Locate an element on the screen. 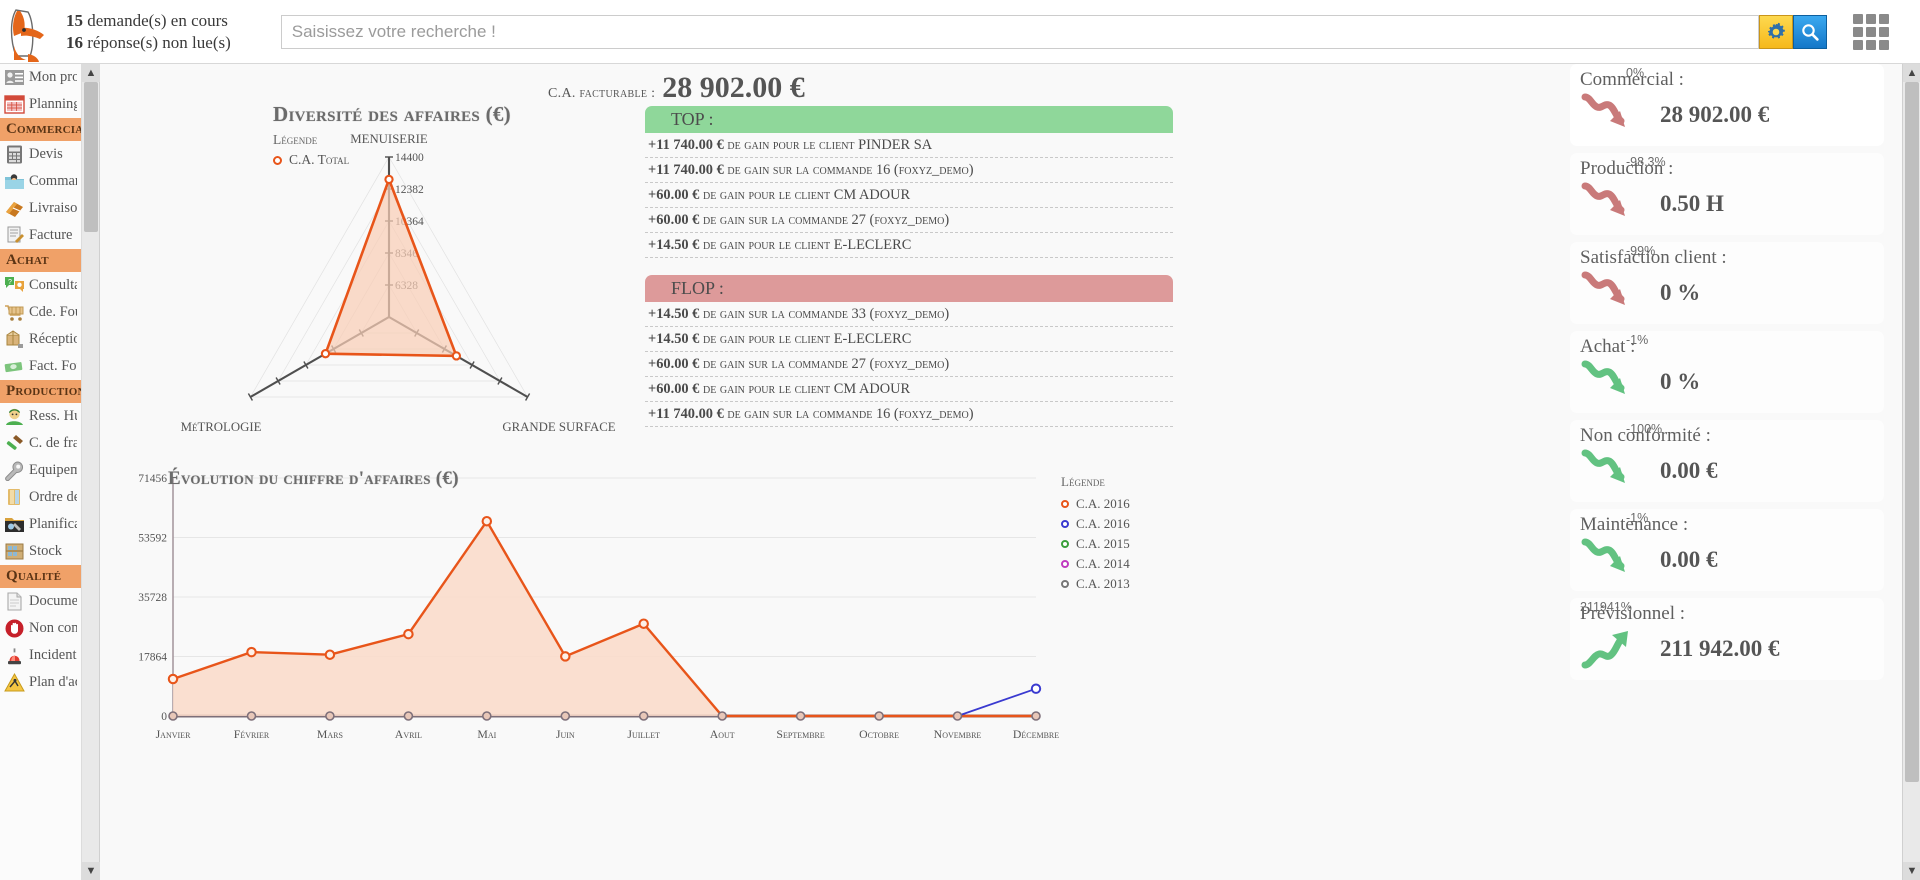 The height and width of the screenshot is (880, 1920). search-settings-button is located at coordinates (1775, 31).